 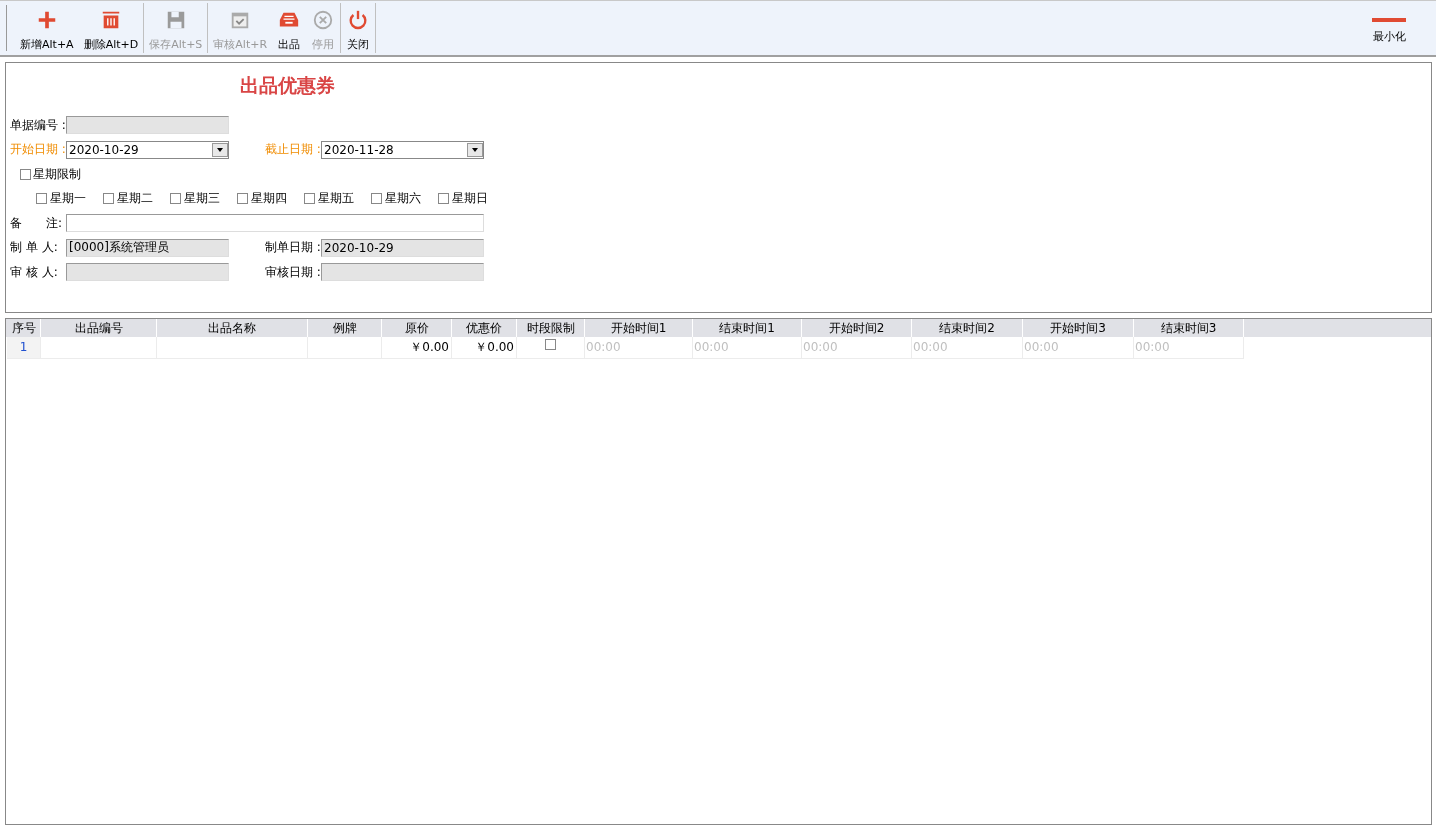 I want to click on checkbox-label: 星期六, so click(x=403, y=198).